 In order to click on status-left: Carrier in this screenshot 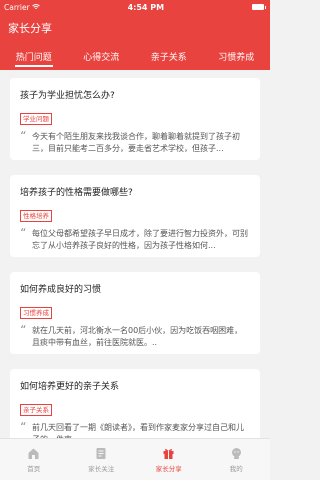, I will do `click(22, 7)`.